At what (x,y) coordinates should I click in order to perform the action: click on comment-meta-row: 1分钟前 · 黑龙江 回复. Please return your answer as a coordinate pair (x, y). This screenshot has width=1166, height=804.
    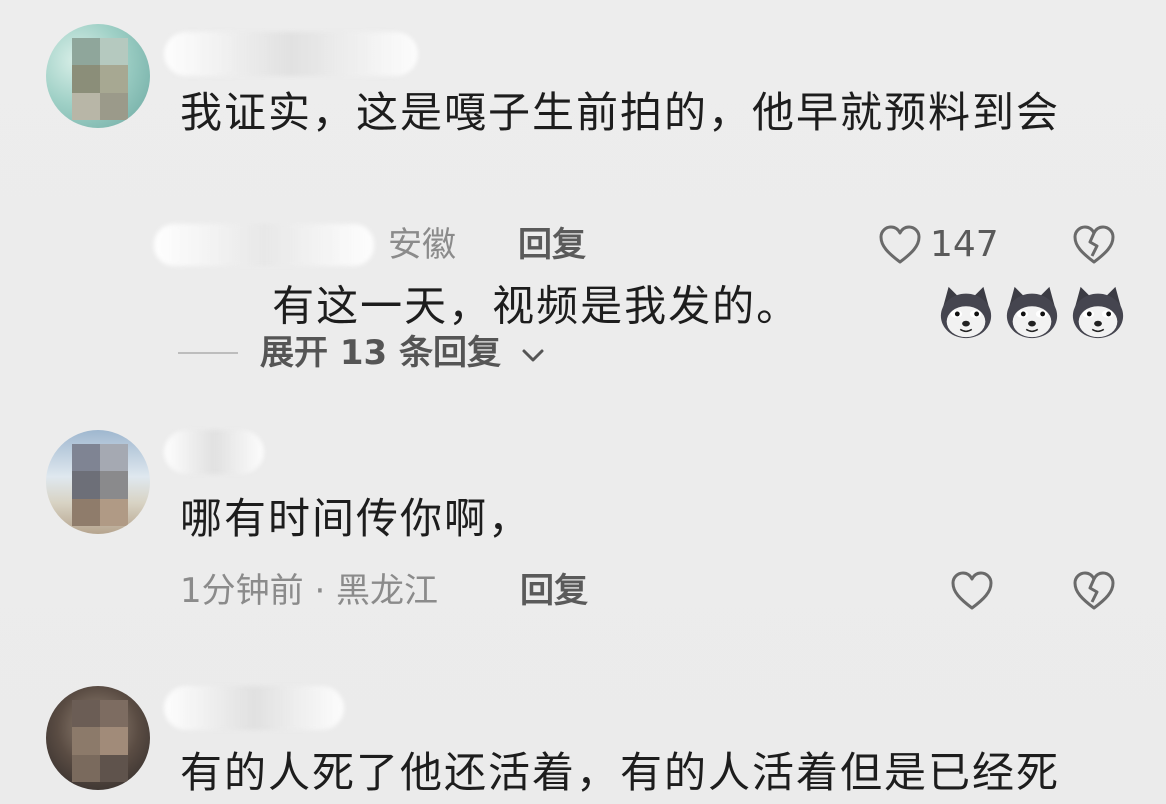
    Looking at the image, I should click on (583, 591).